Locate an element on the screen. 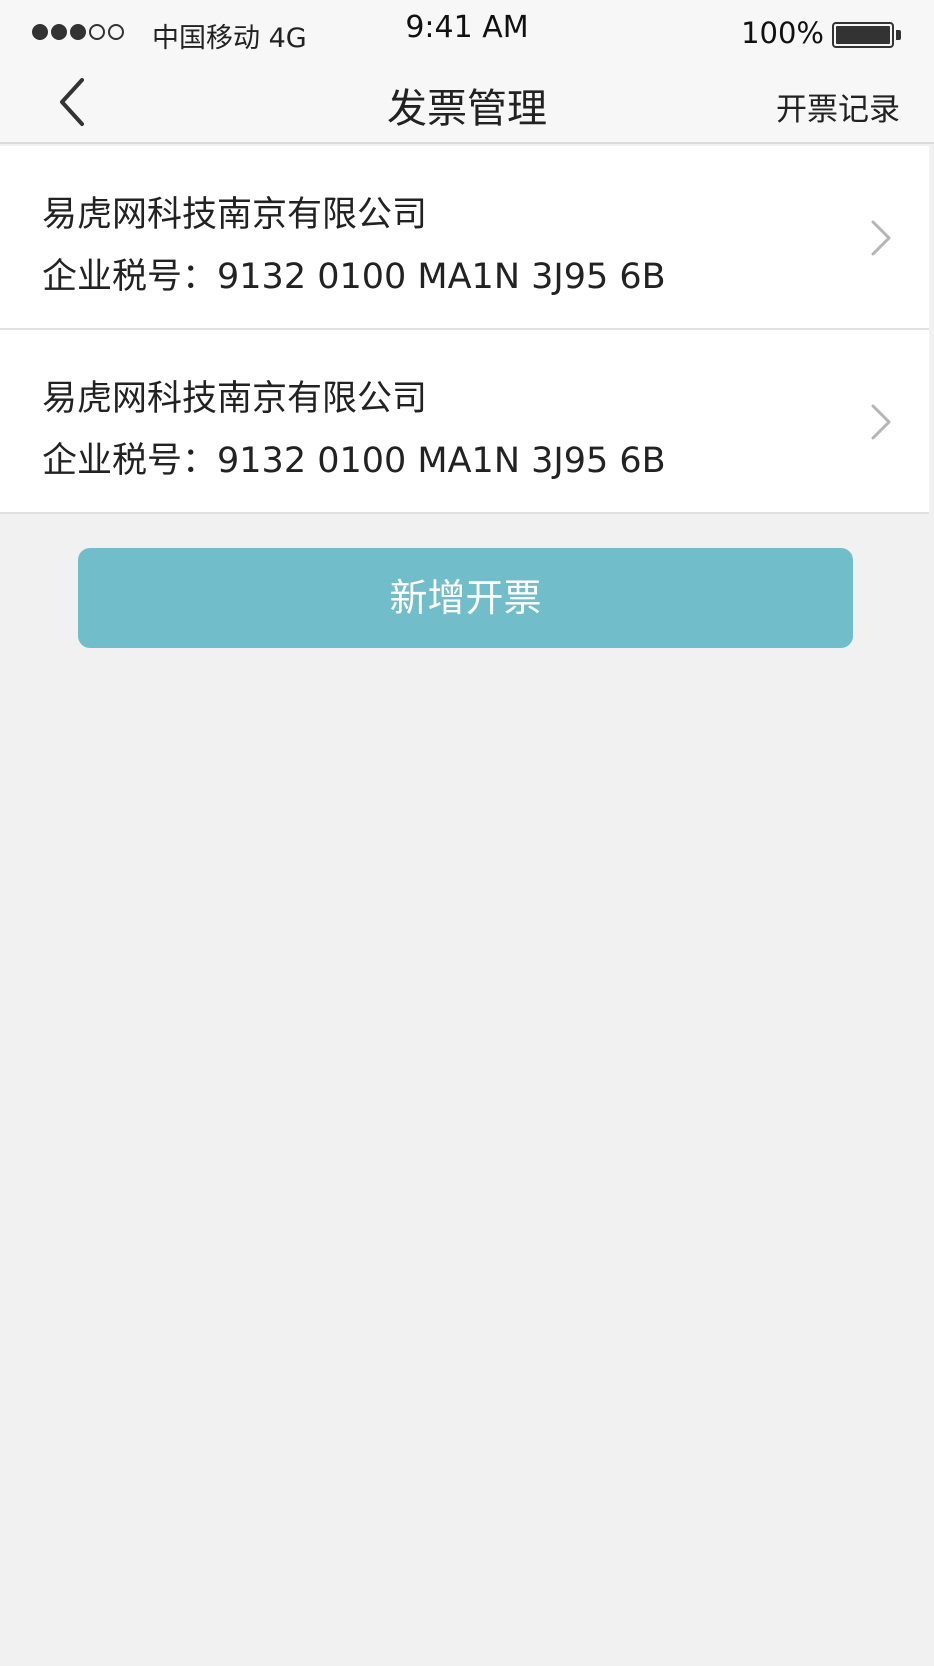 This screenshot has height=1666, width=934. back-button is located at coordinates (82, 102).